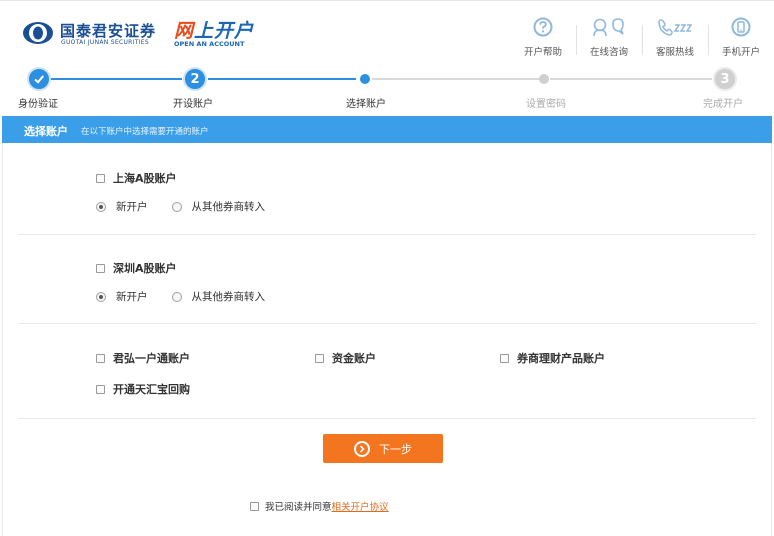 This screenshot has height=536, width=774. I want to click on account-label: 券商理财产品账户, so click(561, 358).